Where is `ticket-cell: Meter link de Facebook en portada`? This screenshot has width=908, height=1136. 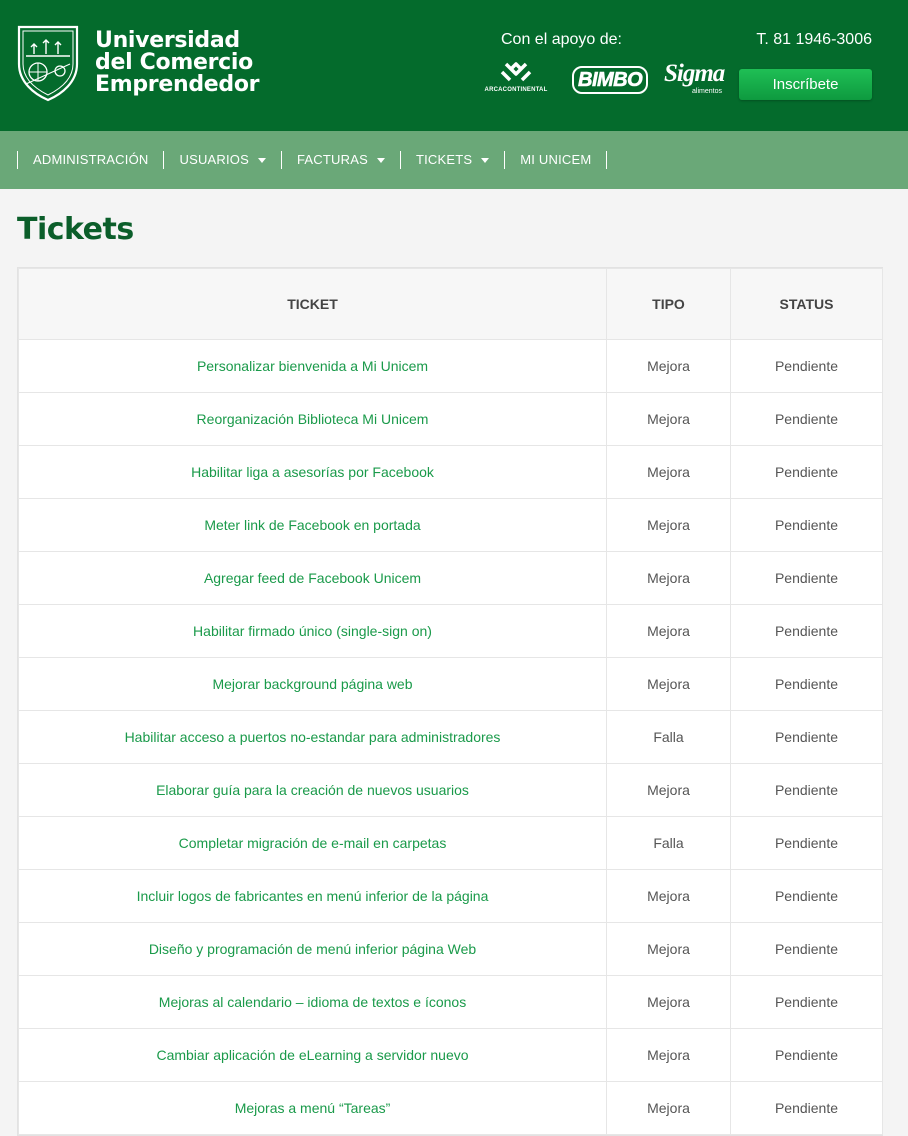 ticket-cell: Meter link de Facebook en portada is located at coordinates (312, 525).